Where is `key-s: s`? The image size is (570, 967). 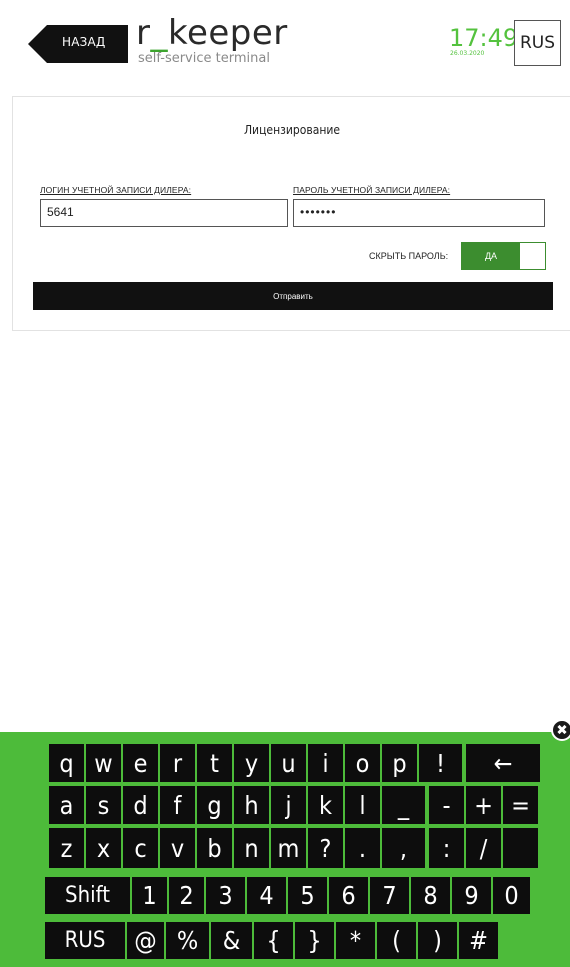
key-s: s is located at coordinates (103, 805).